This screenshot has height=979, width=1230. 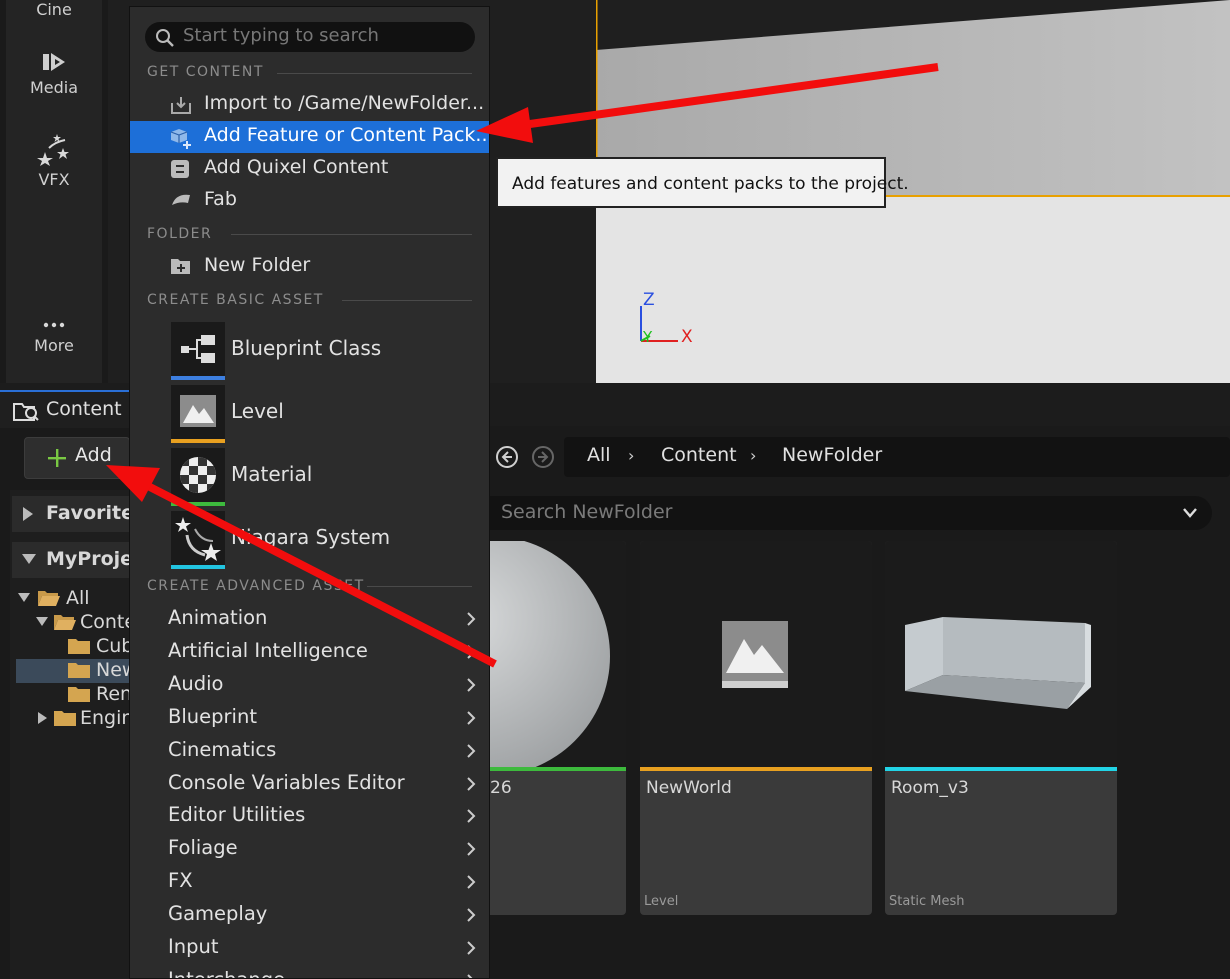 I want to click on blueprint-class-icon, so click(x=198, y=349).